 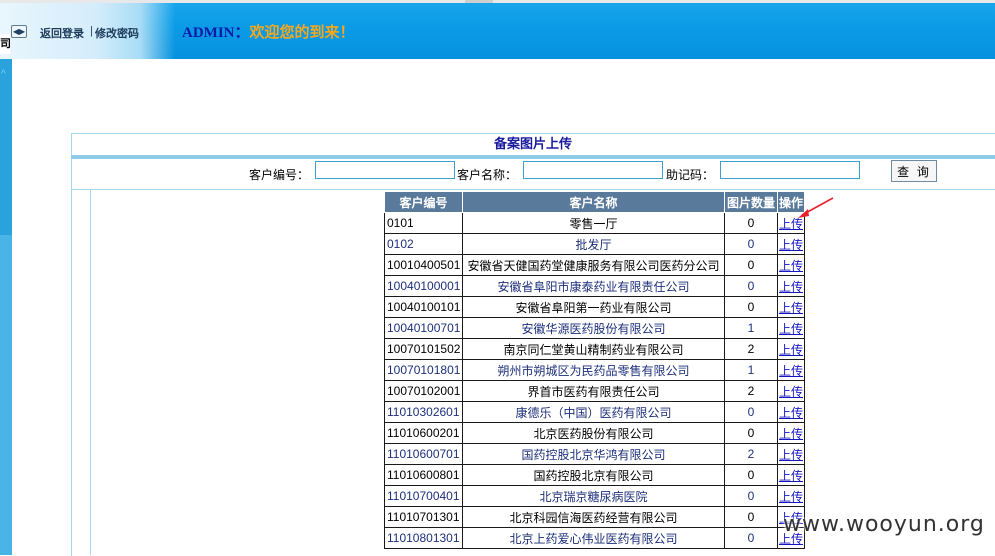 I want to click on customer-name-cell: 北京瑞京糖尿病医院, so click(x=593, y=496).